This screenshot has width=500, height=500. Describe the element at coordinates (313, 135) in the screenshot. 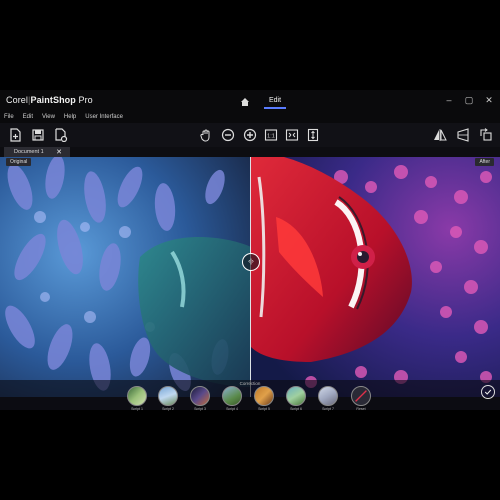

I see `fit-height-icon` at that location.